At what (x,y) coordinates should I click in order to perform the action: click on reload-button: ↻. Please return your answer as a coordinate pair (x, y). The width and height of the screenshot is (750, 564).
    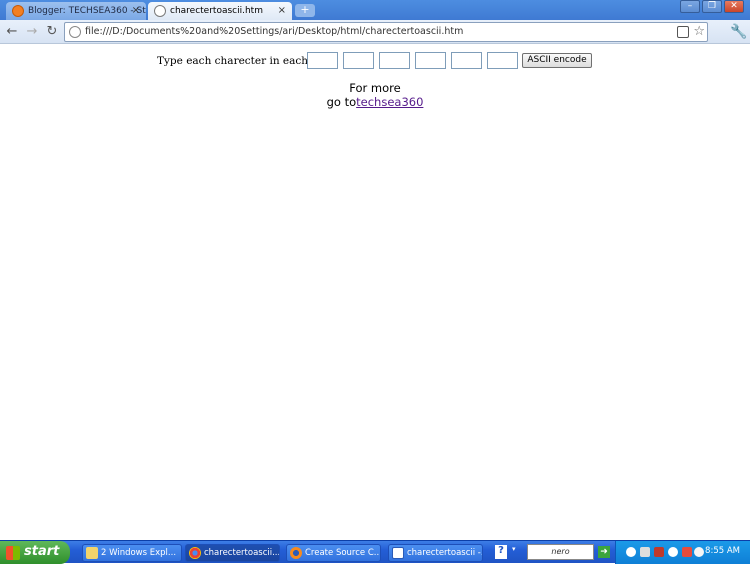
    Looking at the image, I should click on (52, 32).